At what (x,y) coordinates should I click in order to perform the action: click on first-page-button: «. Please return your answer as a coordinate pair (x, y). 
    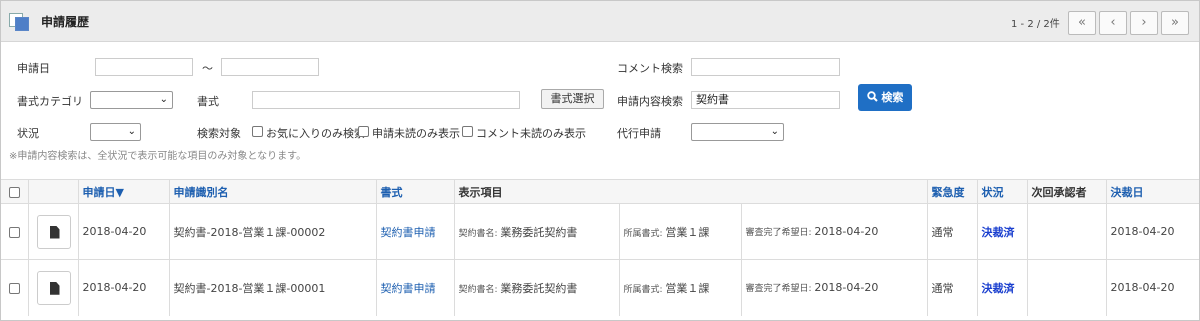
    Looking at the image, I should click on (1082, 23).